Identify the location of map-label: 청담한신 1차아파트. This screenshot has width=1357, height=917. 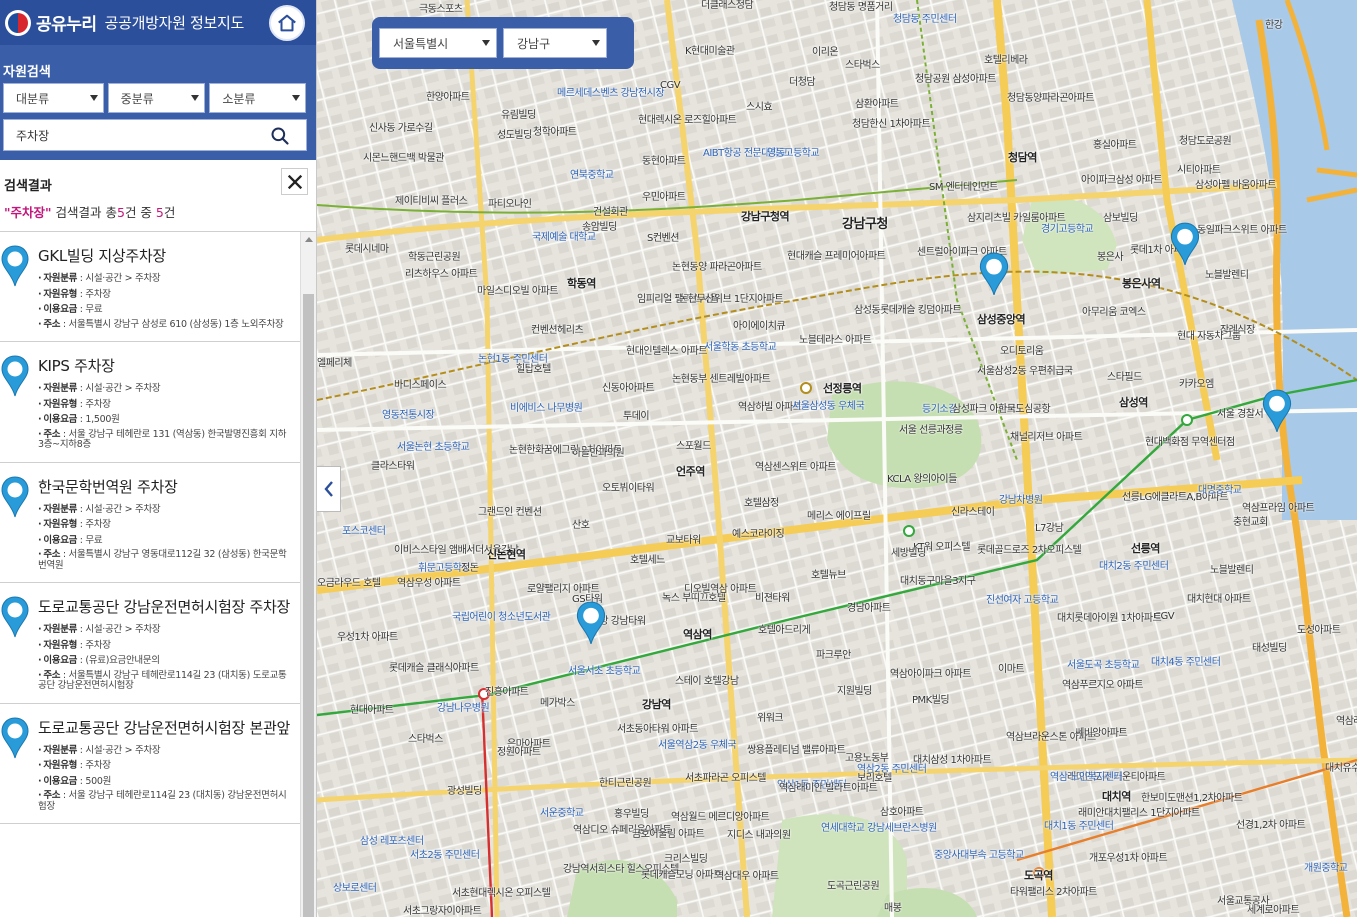
(891, 124).